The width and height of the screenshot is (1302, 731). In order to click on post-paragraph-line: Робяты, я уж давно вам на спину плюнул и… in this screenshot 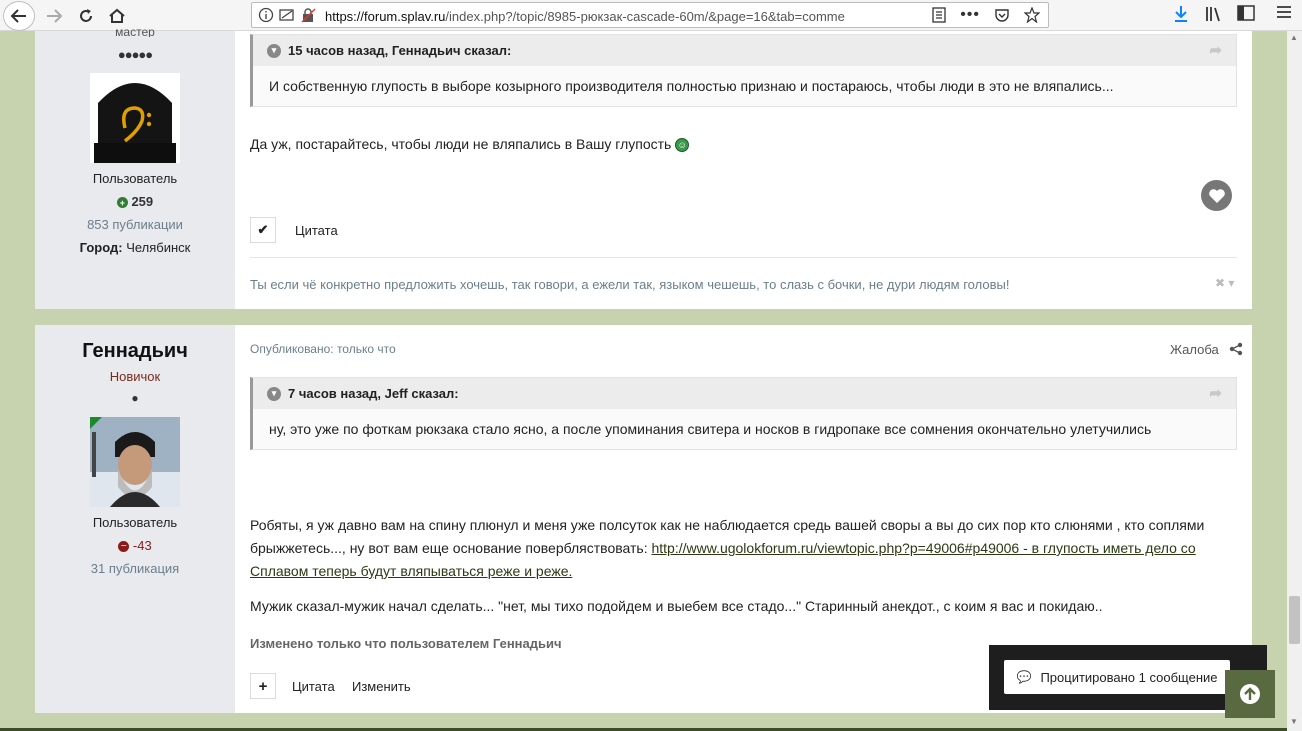, I will do `click(727, 525)`.